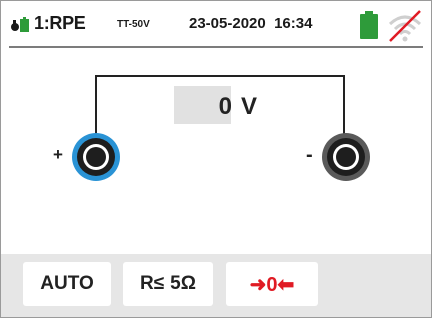 The height and width of the screenshot is (318, 432). I want to click on limit-prefix: R≤, so click(152, 283).